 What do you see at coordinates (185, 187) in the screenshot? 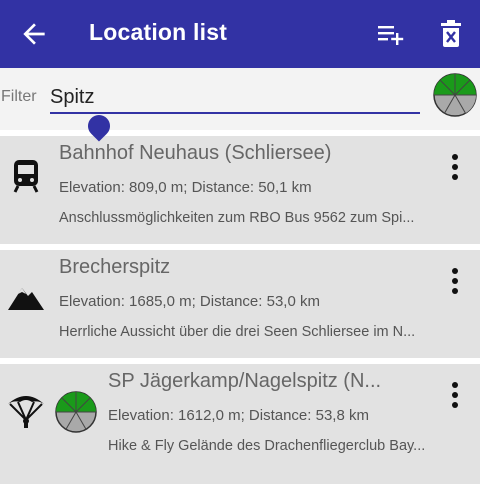
I see `location-info: Elevation: 809,0 m; Distance: 50,1 km` at bounding box center [185, 187].